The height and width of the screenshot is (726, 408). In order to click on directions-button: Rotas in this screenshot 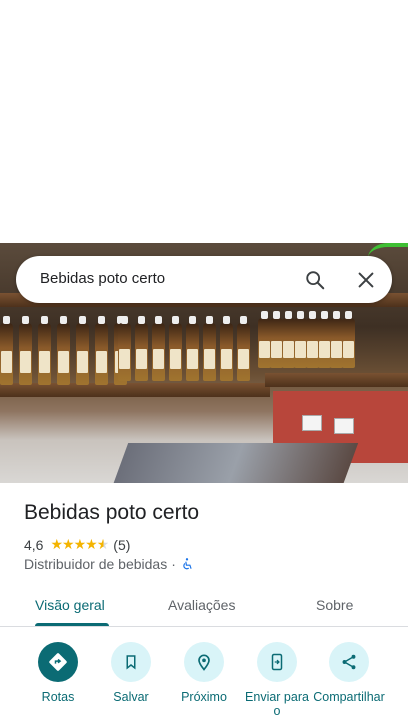, I will do `click(58, 673)`.